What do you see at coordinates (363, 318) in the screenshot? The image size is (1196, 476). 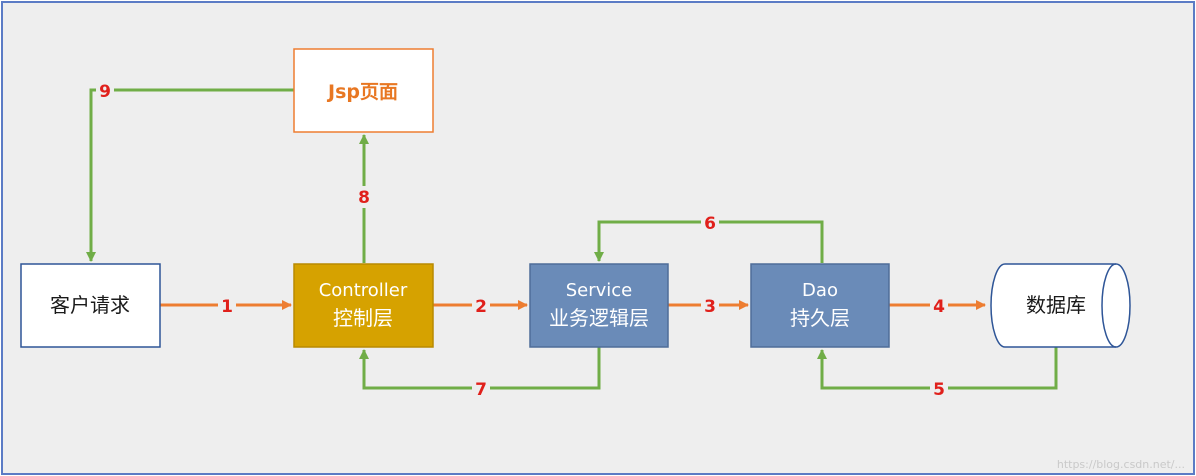 I see `controller-label-zh: 控制层` at bounding box center [363, 318].